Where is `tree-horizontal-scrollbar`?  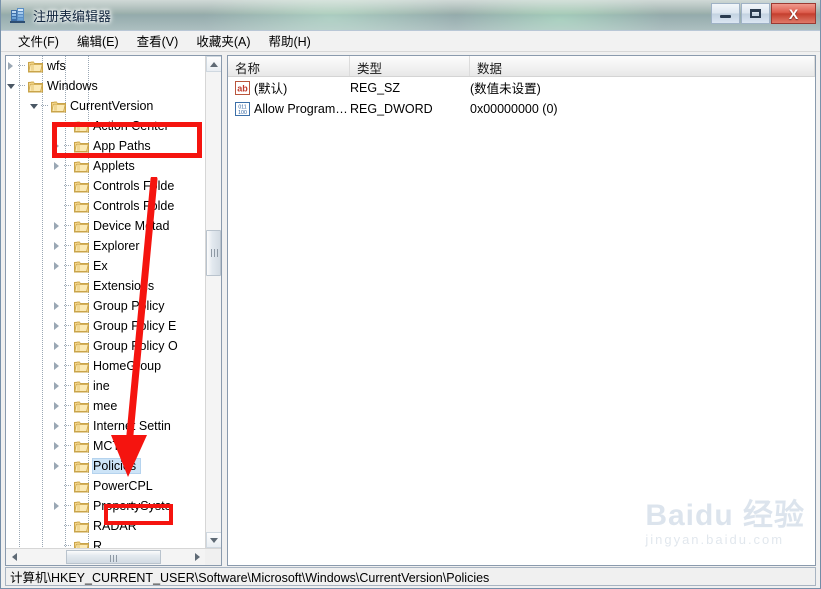
tree-horizontal-scrollbar is located at coordinates (113, 556).